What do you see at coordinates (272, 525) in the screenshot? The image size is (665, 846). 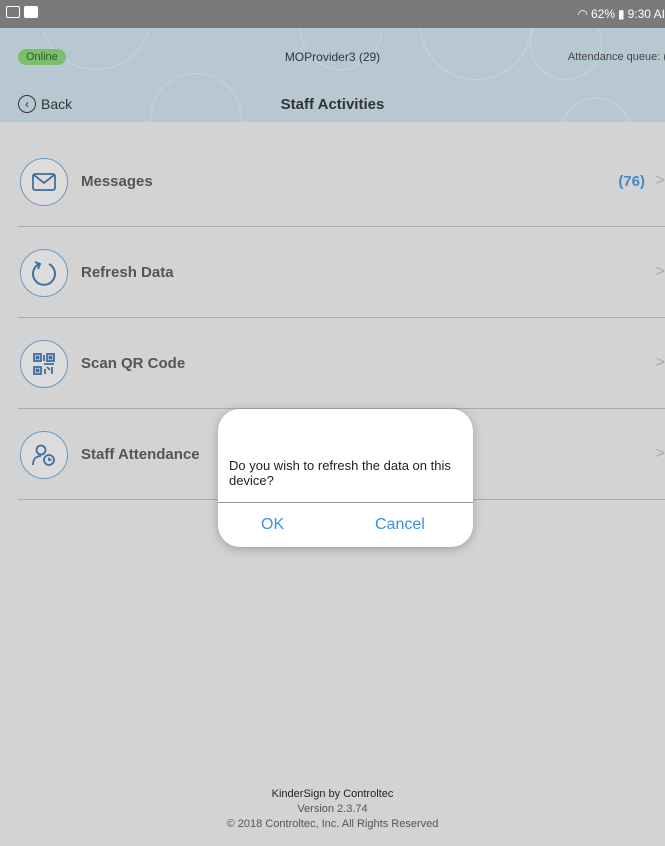 I see `ok-button: OK` at bounding box center [272, 525].